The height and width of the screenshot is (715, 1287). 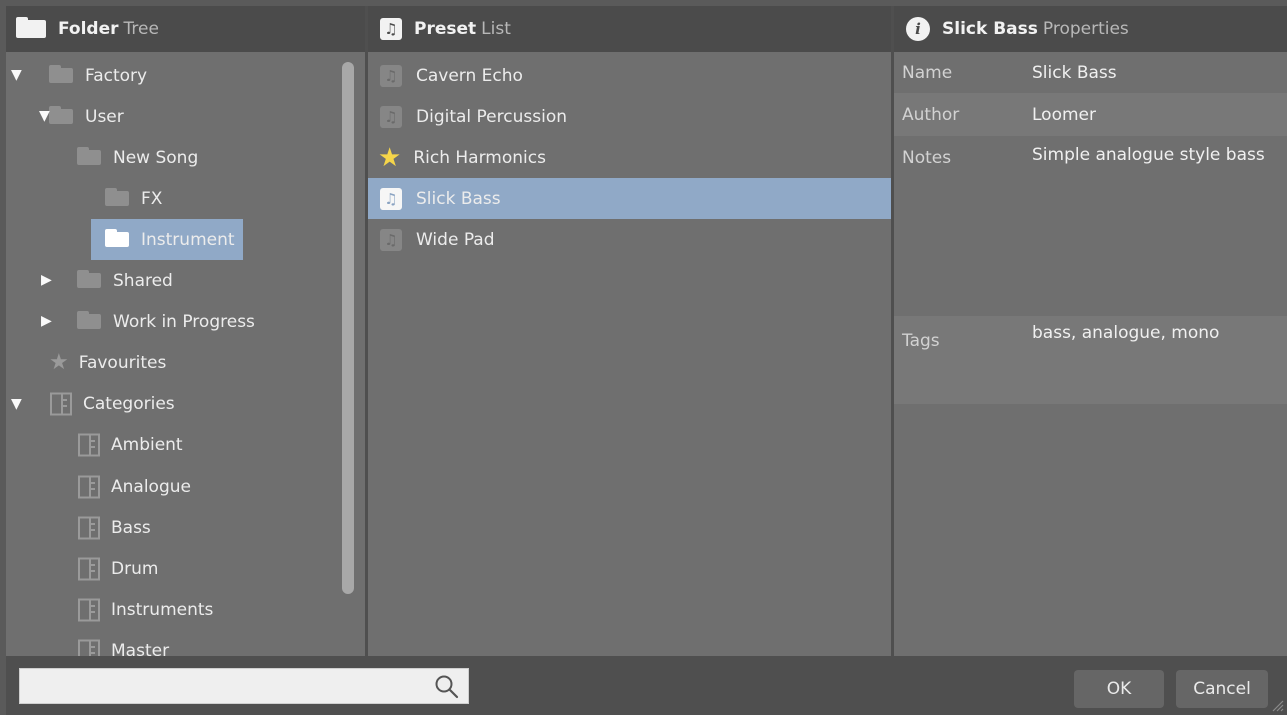 I want to click on preset-item-cavern-echo: ♫ Cavern Echo, so click(x=629, y=75).